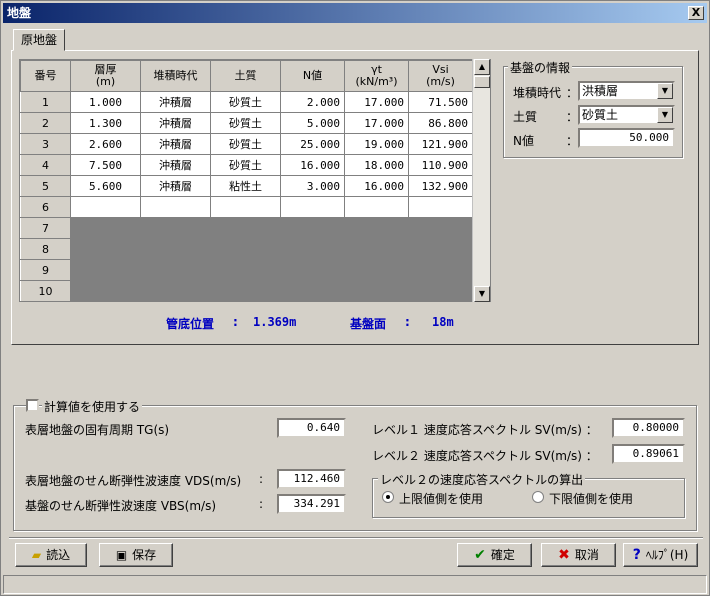 This screenshot has width=710, height=596. Describe the element at coordinates (45, 144) in the screenshot. I see `row-number: 3` at that location.